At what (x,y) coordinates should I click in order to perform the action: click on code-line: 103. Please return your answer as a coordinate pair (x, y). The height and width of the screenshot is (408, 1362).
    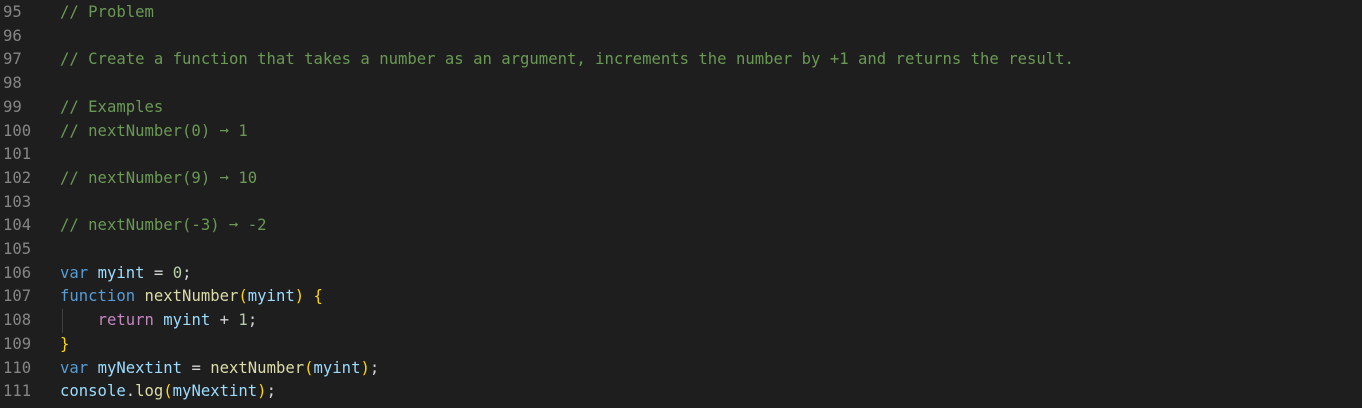
    Looking at the image, I should click on (681, 202).